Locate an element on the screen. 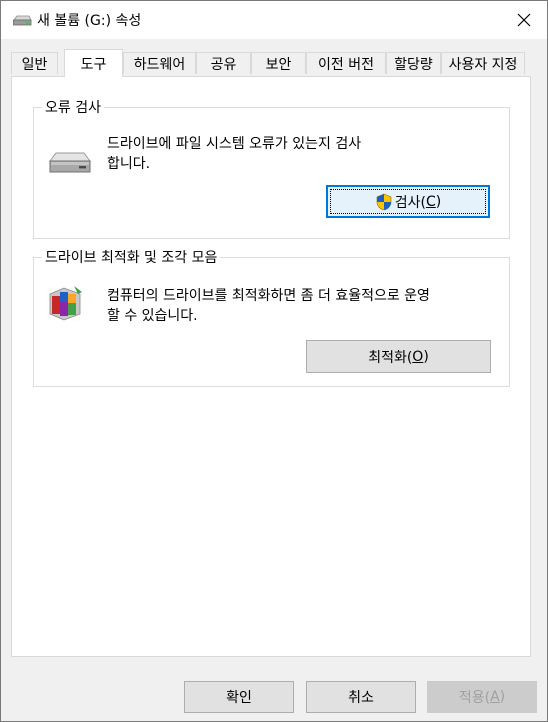 Image resolution: width=548 pixels, height=722 pixels. window-title: 새 볼륨 (G:) 속성 is located at coordinates (89, 21).